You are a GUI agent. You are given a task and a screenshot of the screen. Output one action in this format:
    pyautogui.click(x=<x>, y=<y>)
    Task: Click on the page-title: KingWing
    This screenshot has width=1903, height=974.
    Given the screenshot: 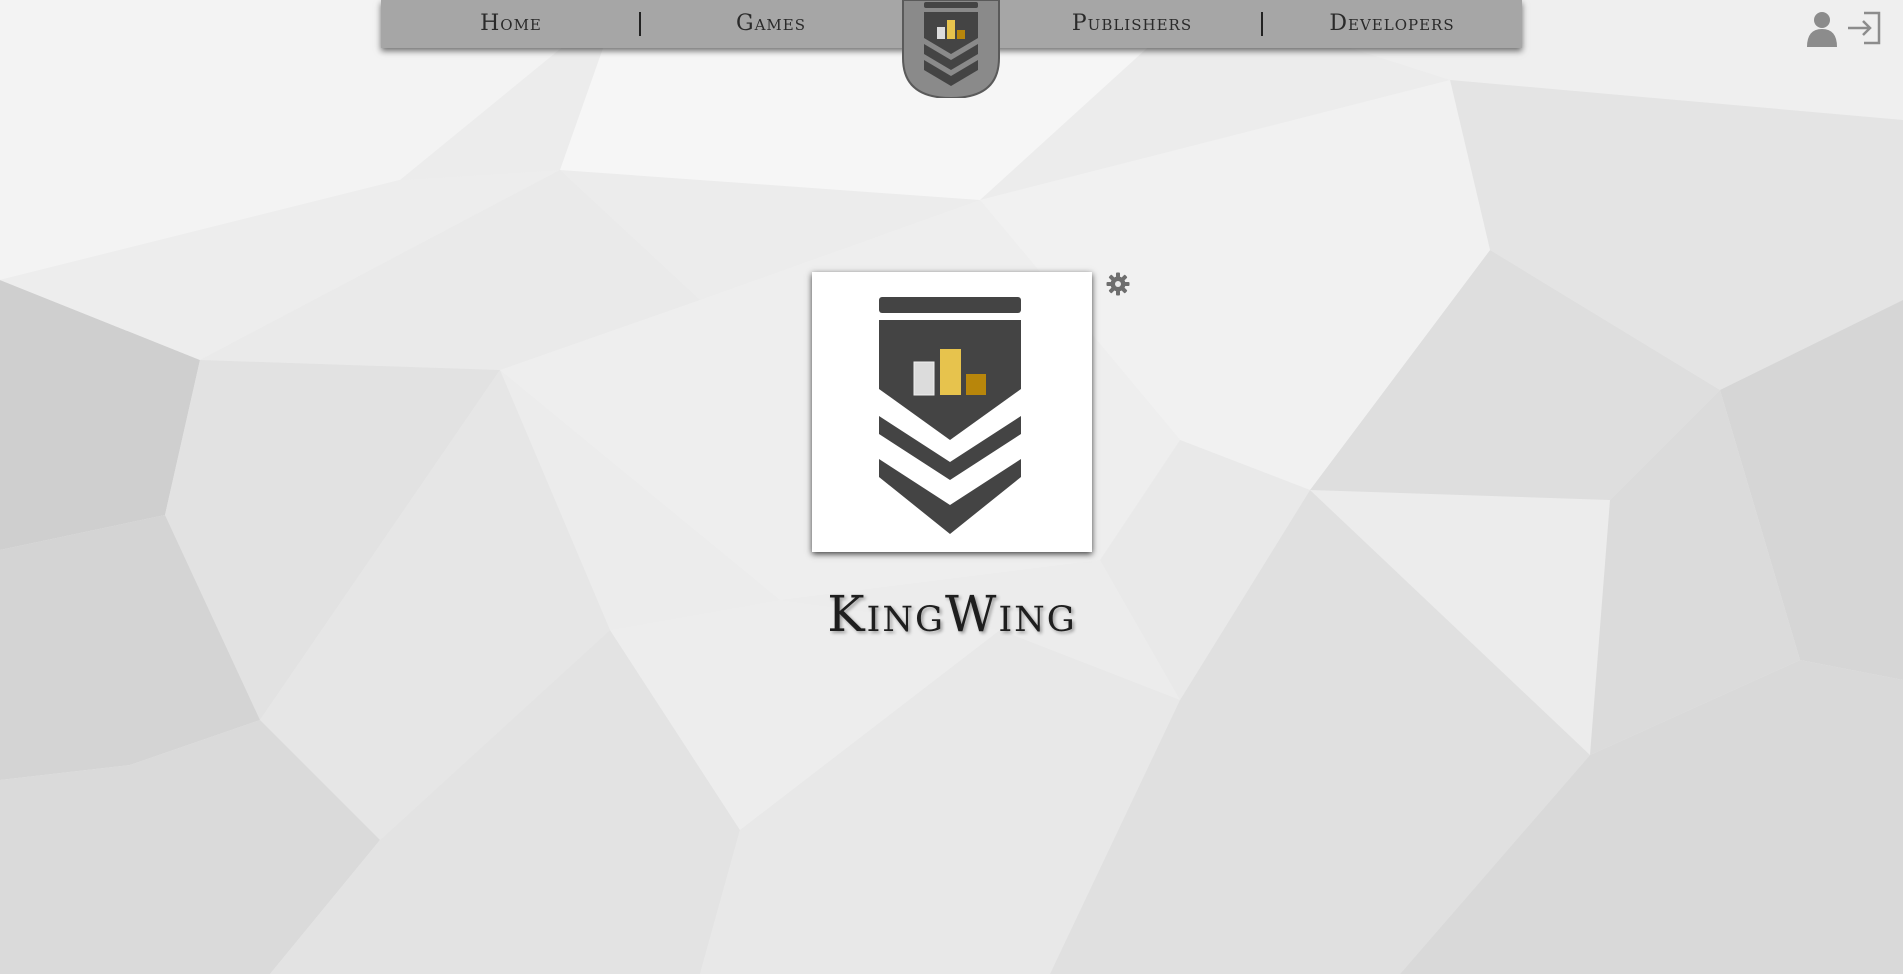 What is the action you would take?
    pyautogui.click(x=952, y=614)
    